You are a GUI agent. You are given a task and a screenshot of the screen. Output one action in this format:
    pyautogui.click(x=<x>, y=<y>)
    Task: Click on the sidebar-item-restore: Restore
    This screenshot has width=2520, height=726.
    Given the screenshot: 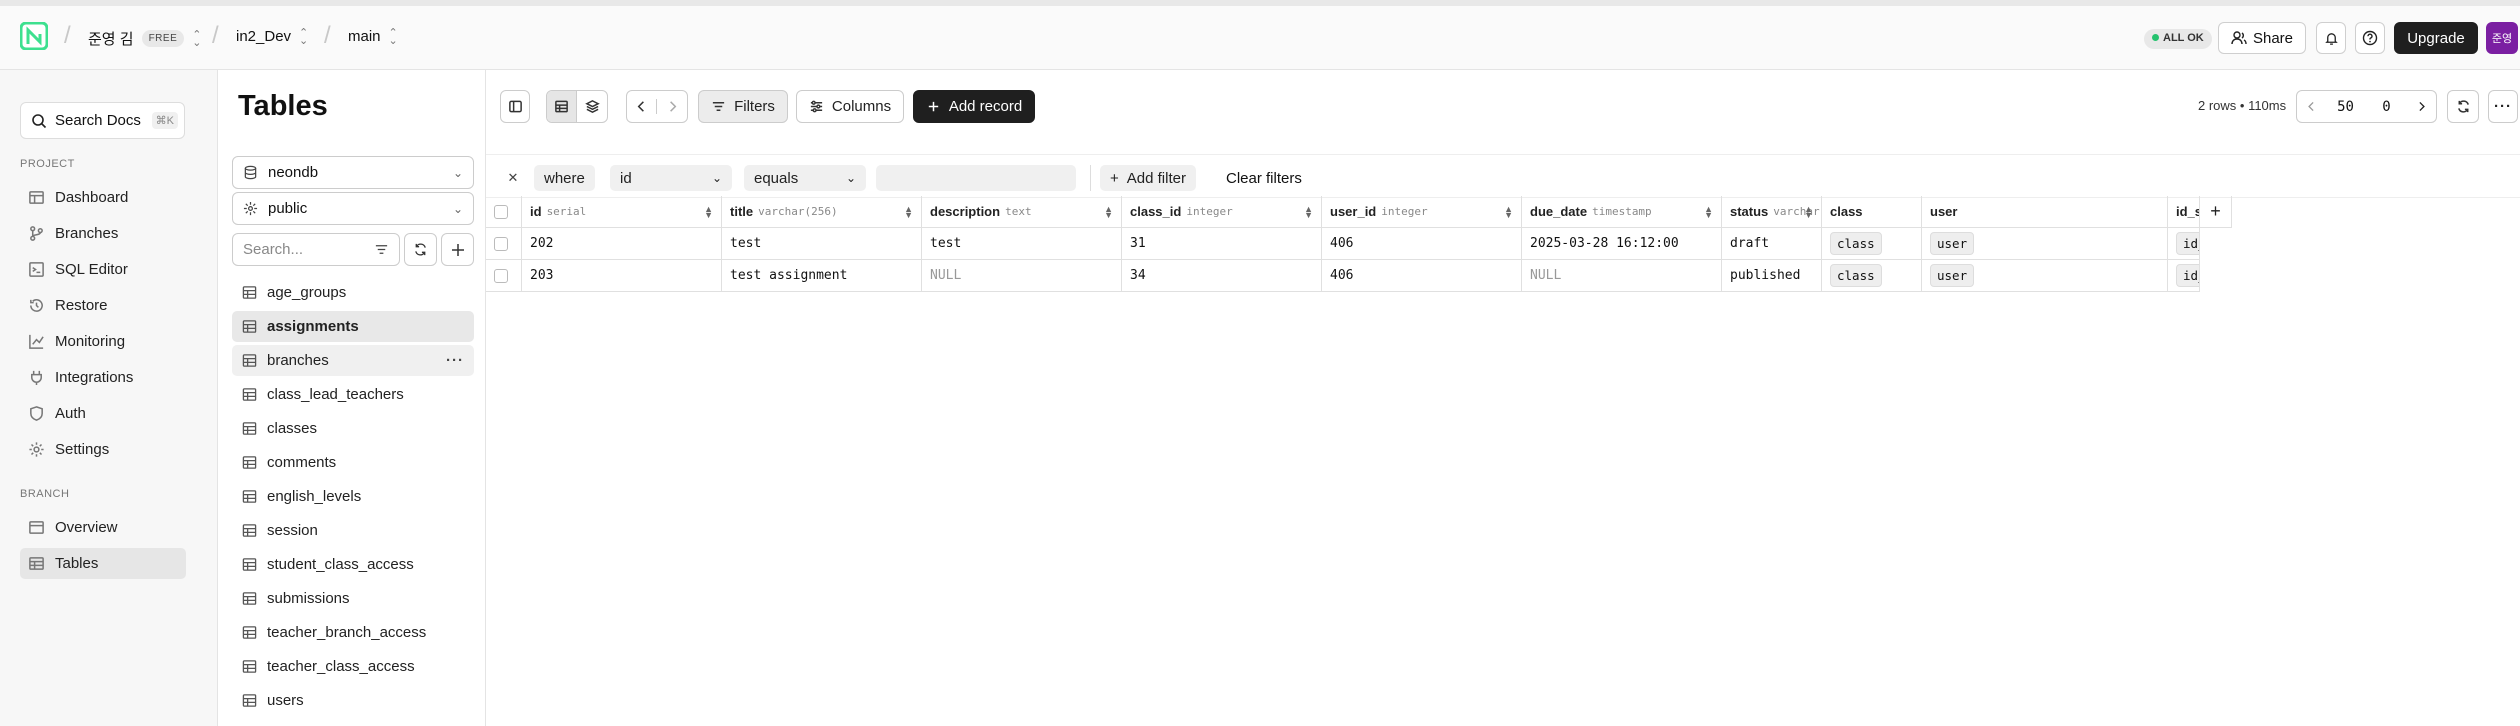 What is the action you would take?
    pyautogui.click(x=103, y=305)
    